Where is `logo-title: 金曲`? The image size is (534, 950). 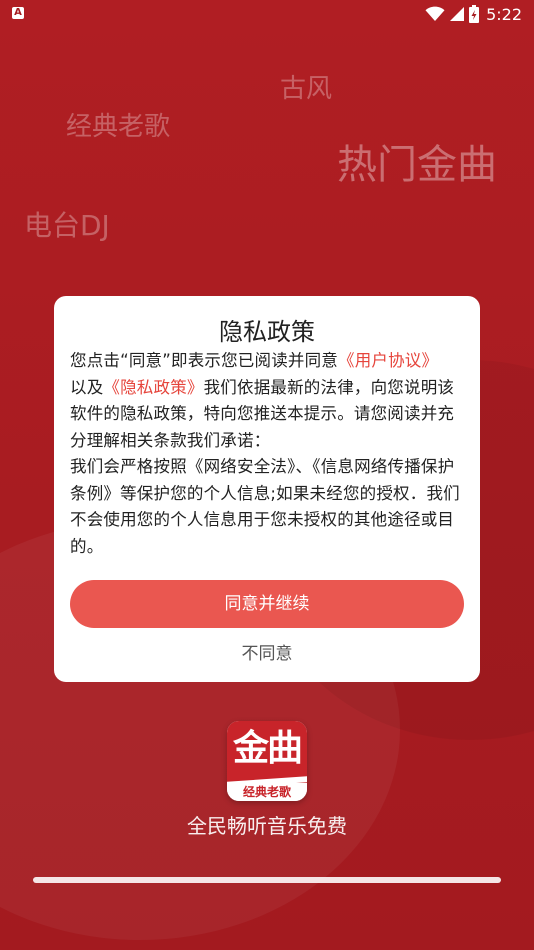
logo-title: 金曲 is located at coordinates (267, 752).